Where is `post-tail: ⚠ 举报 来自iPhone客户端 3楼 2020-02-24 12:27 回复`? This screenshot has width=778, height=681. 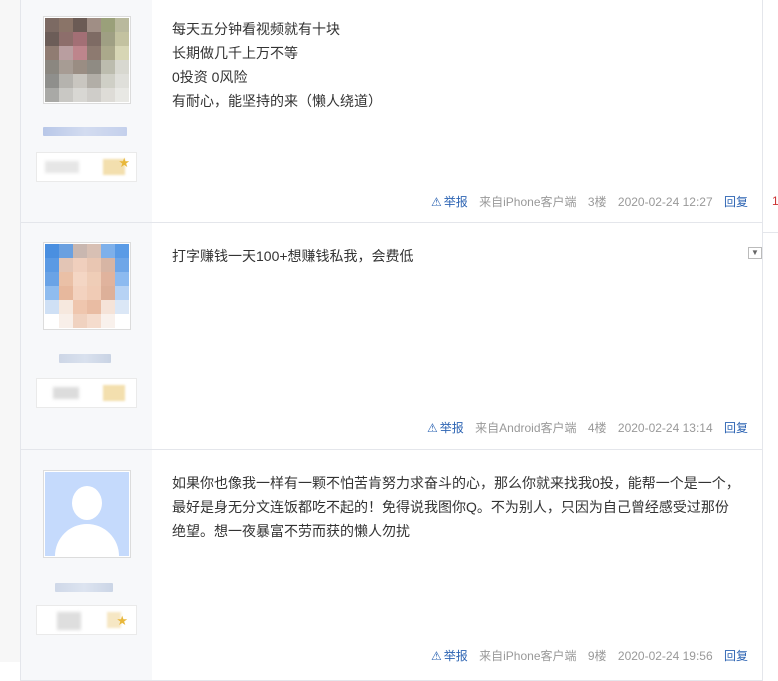 post-tail: ⚠ 举报 来自iPhone客户端 3楼 2020-02-24 12:27 回复 is located at coordinates (585, 201).